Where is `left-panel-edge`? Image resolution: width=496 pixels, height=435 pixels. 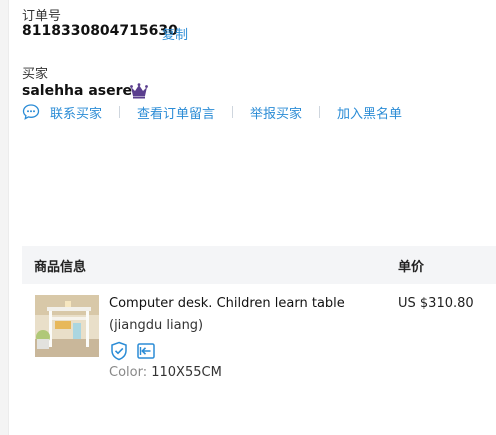 left-panel-edge is located at coordinates (4, 217).